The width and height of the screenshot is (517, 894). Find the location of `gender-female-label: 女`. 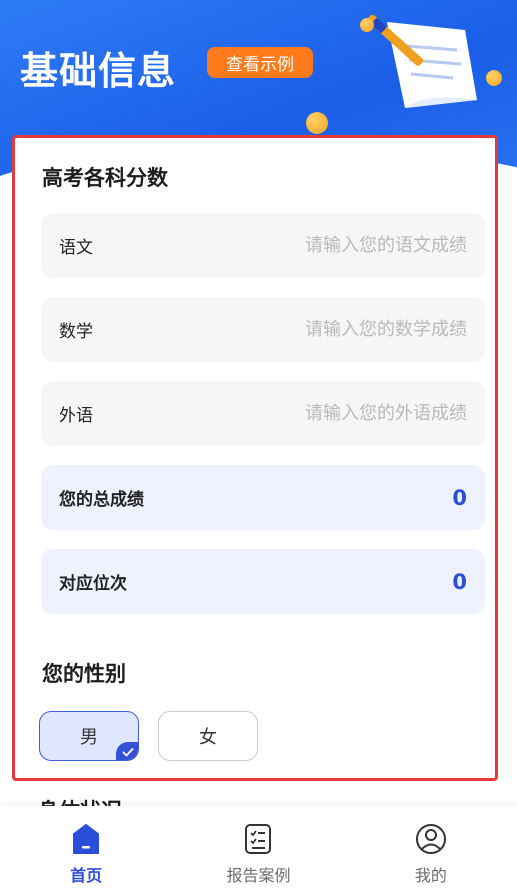

gender-female-label: 女 is located at coordinates (208, 737).